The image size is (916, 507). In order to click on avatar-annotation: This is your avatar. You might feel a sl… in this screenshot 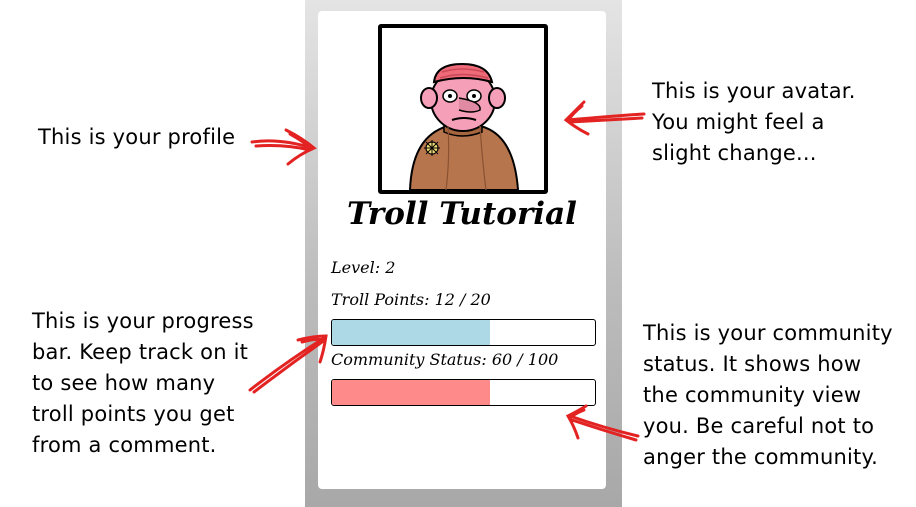, I will do `click(754, 122)`.